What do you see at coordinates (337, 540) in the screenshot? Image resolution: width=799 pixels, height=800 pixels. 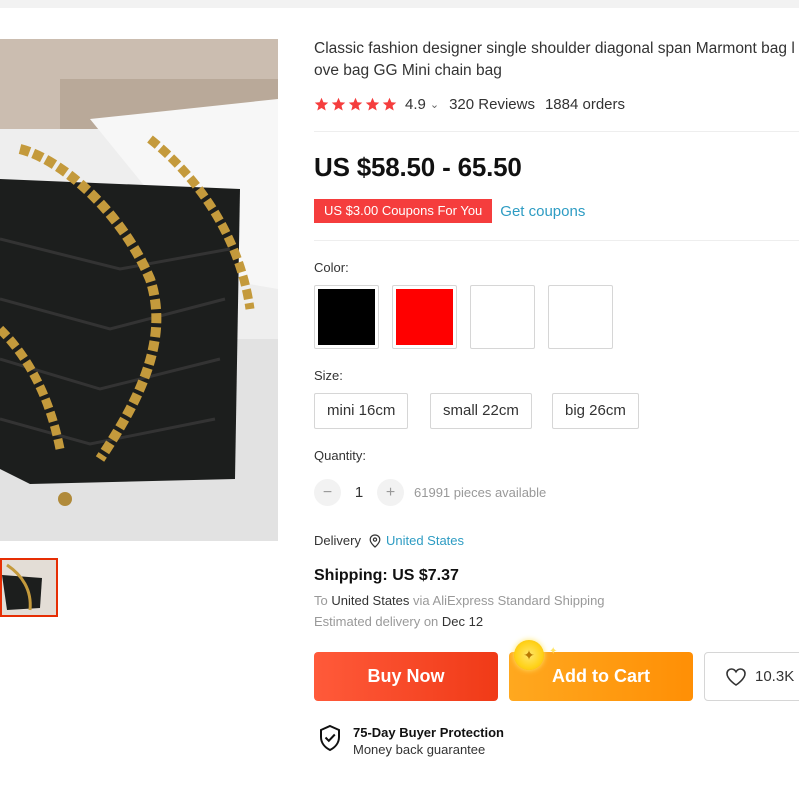 I see `delivery-label: Delivery` at bounding box center [337, 540].